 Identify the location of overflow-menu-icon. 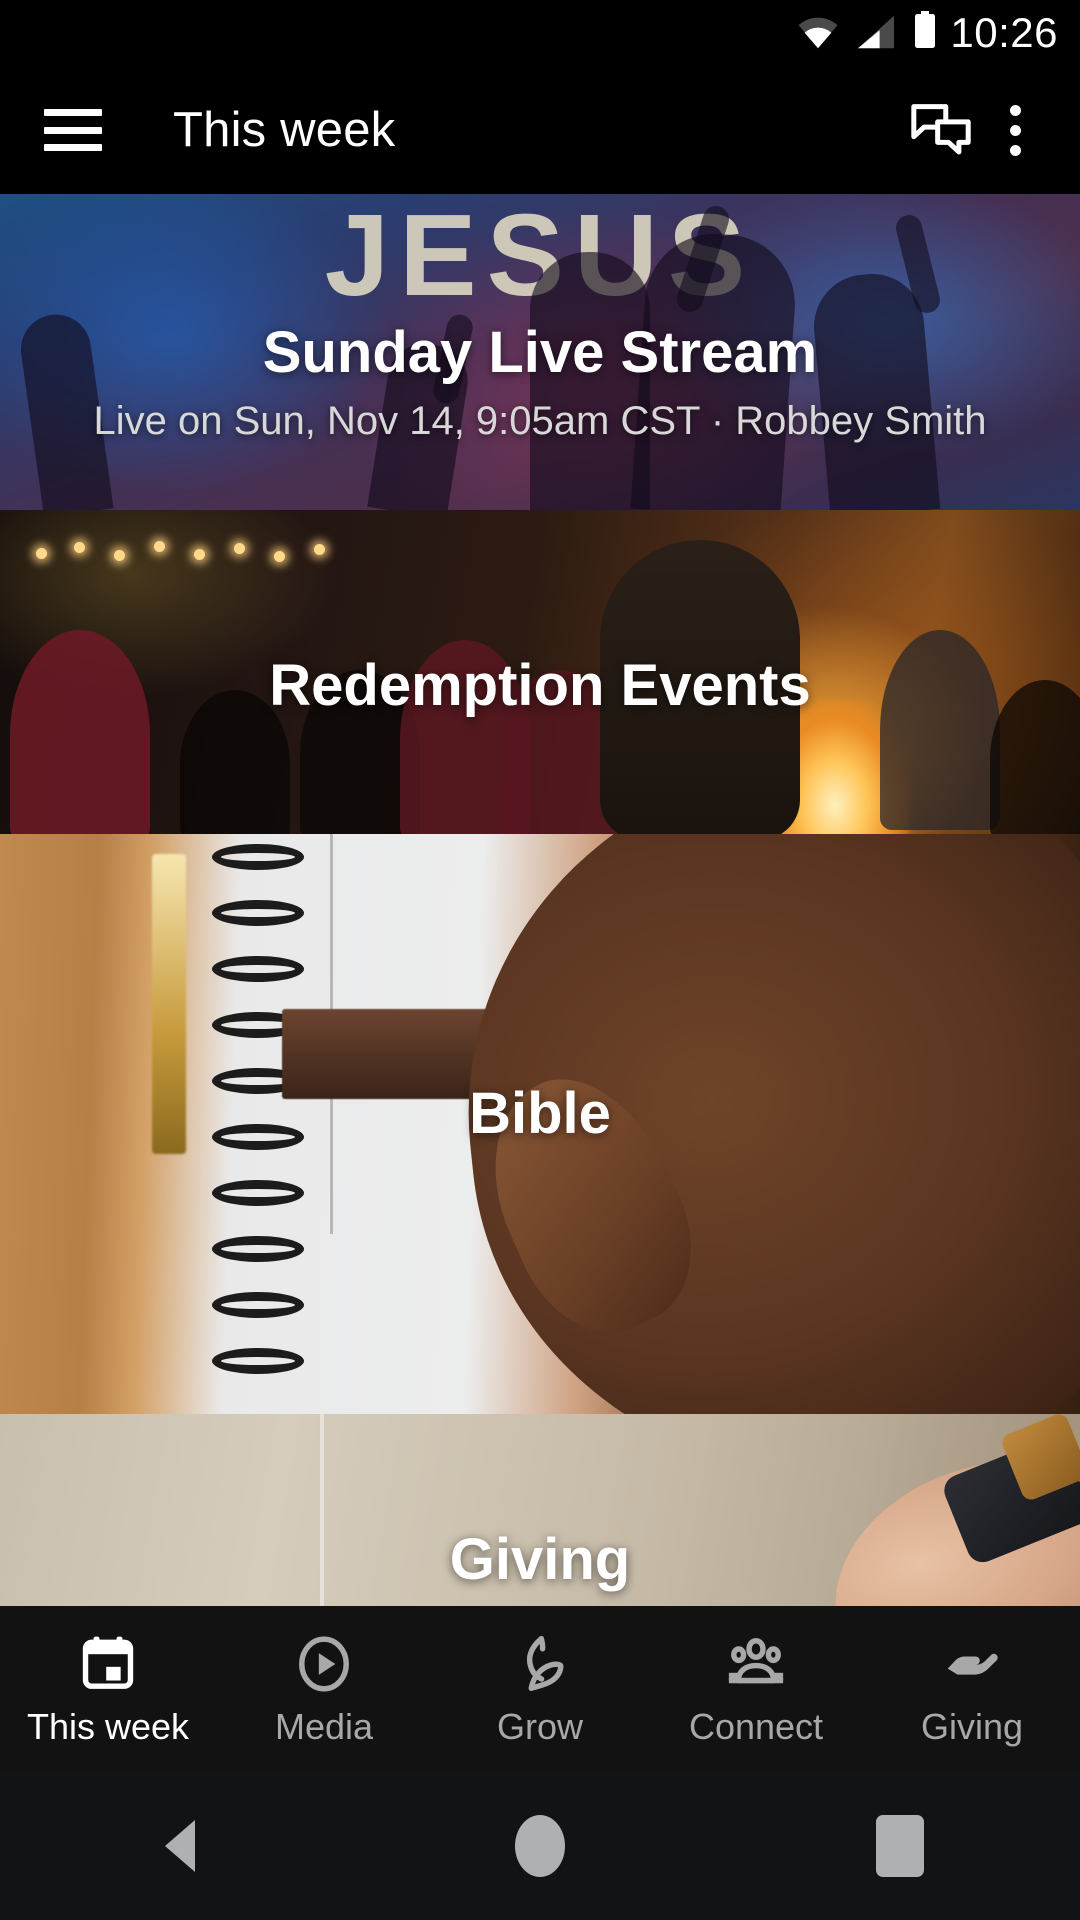
(1015, 130).